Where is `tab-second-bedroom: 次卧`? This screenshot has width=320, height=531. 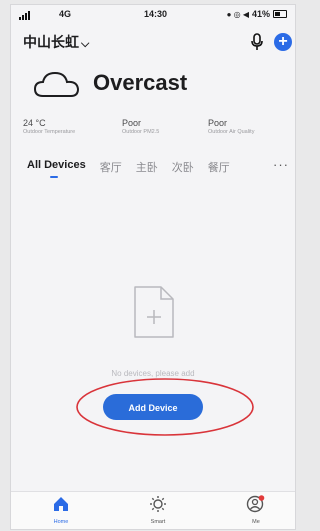
tab-second-bedroom: 次卧 is located at coordinates (183, 167).